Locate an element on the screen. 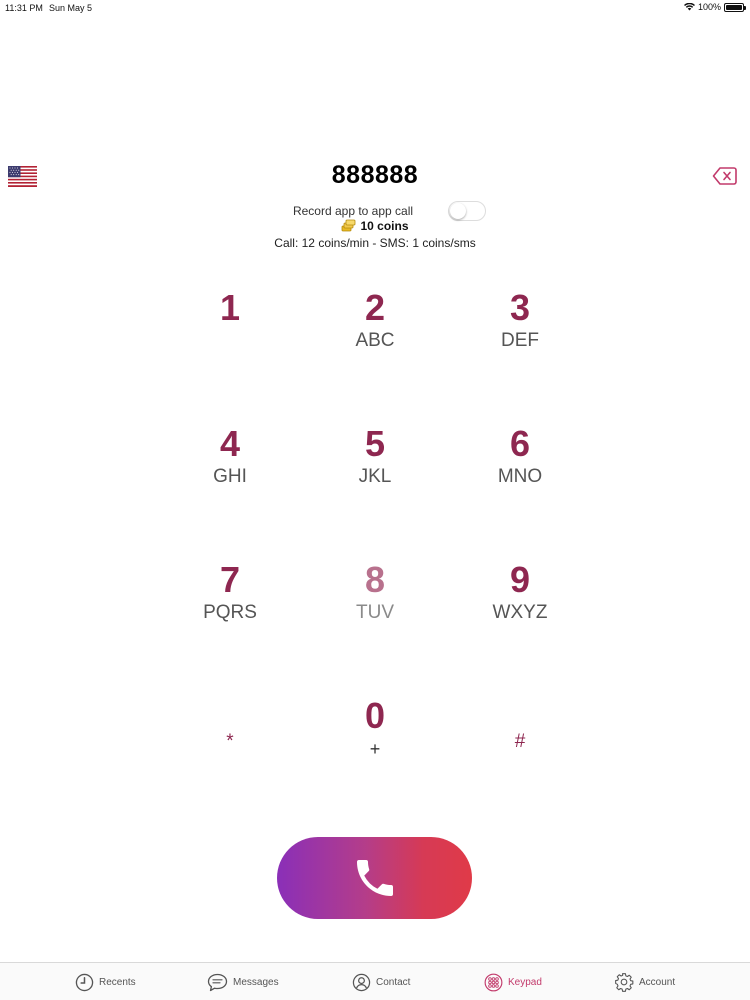 The width and height of the screenshot is (750, 1000). call-button is located at coordinates (374, 878).